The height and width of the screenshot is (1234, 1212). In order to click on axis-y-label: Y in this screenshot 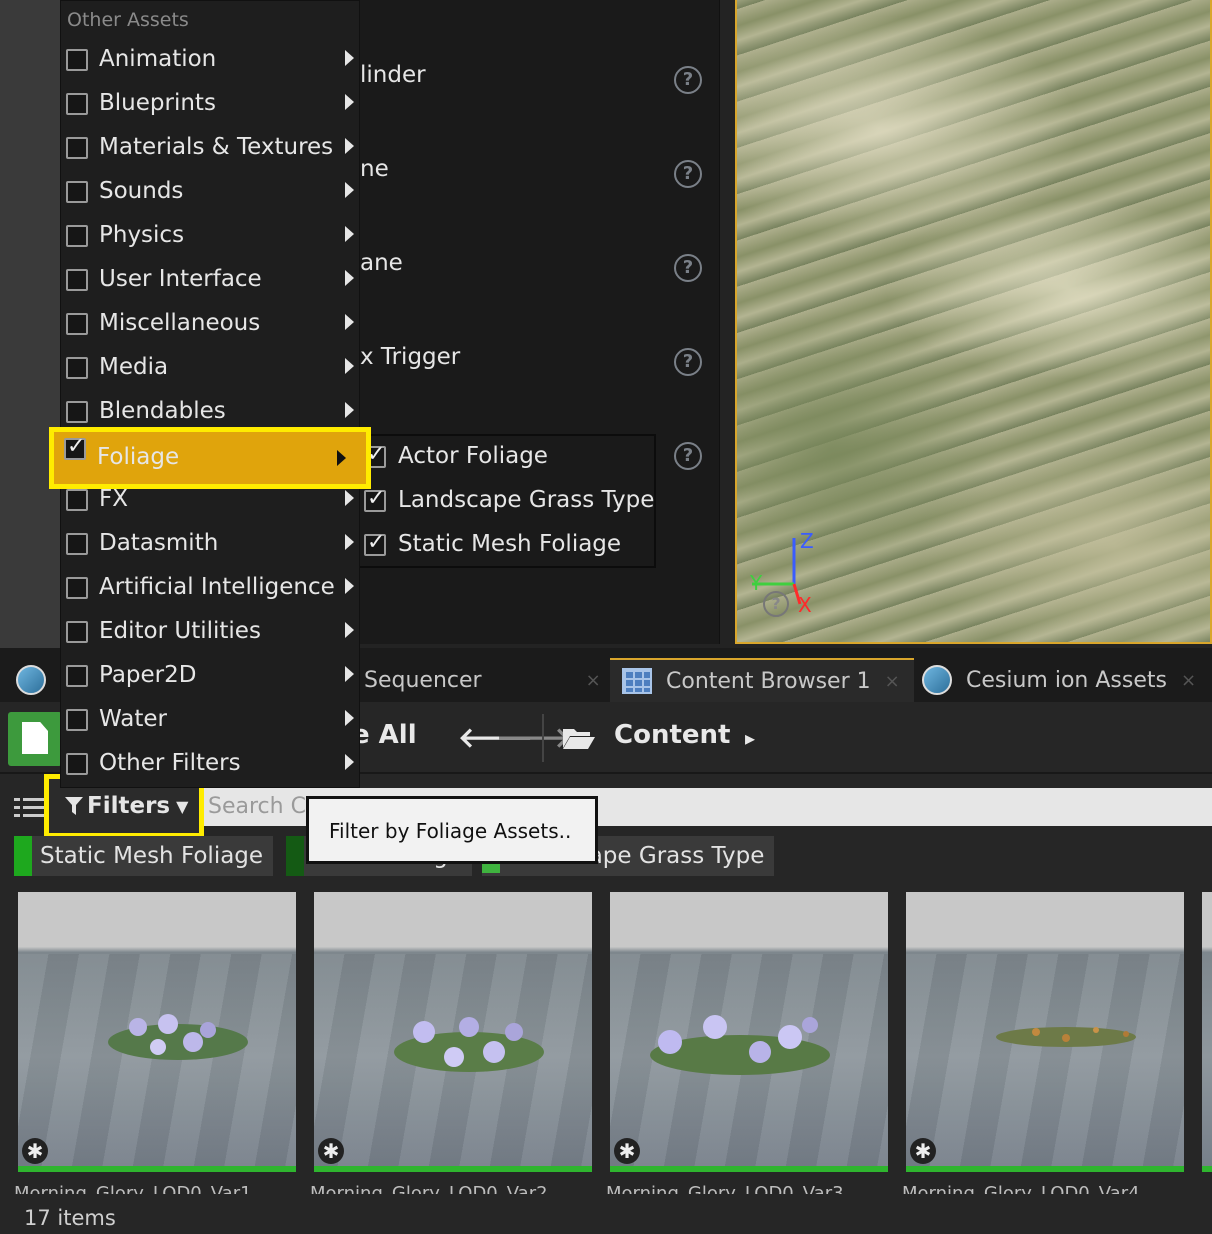, I will do `click(756, 583)`.